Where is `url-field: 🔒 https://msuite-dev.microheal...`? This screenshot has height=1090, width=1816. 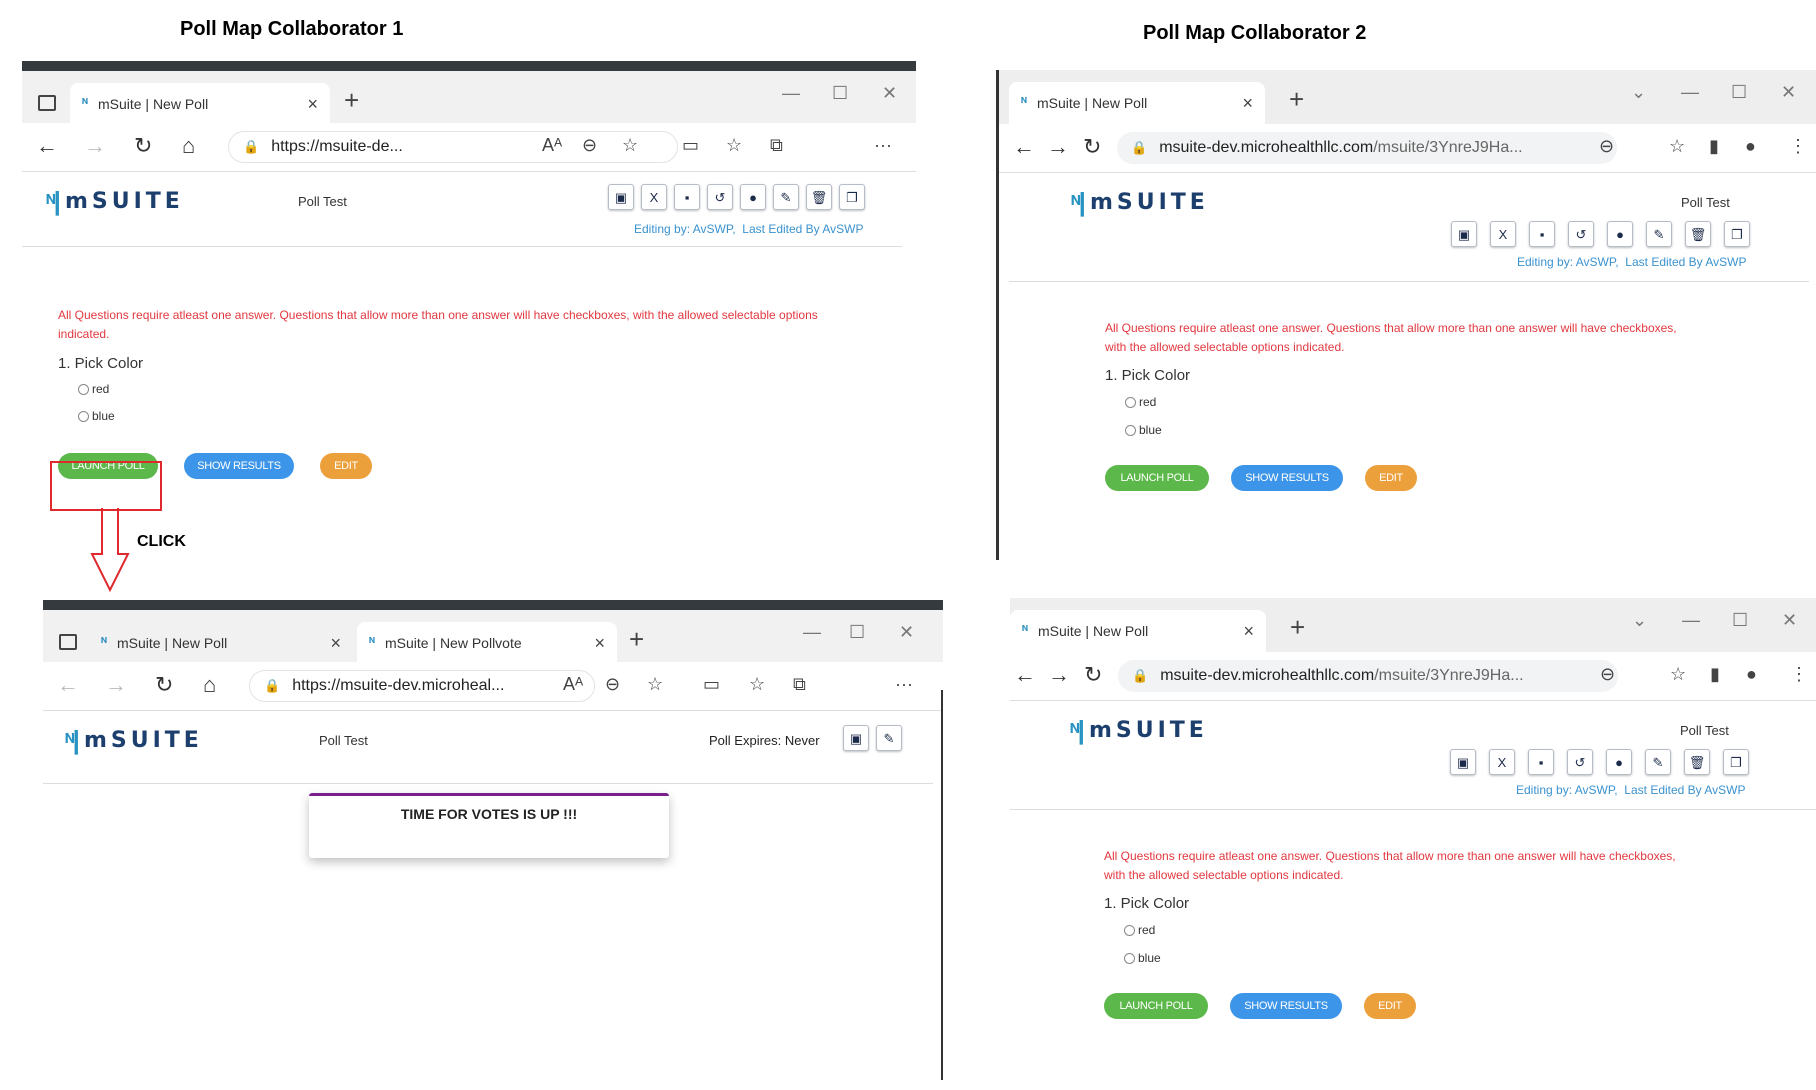
url-field: 🔒 https://msuite-dev.microheal... is located at coordinates (422, 686).